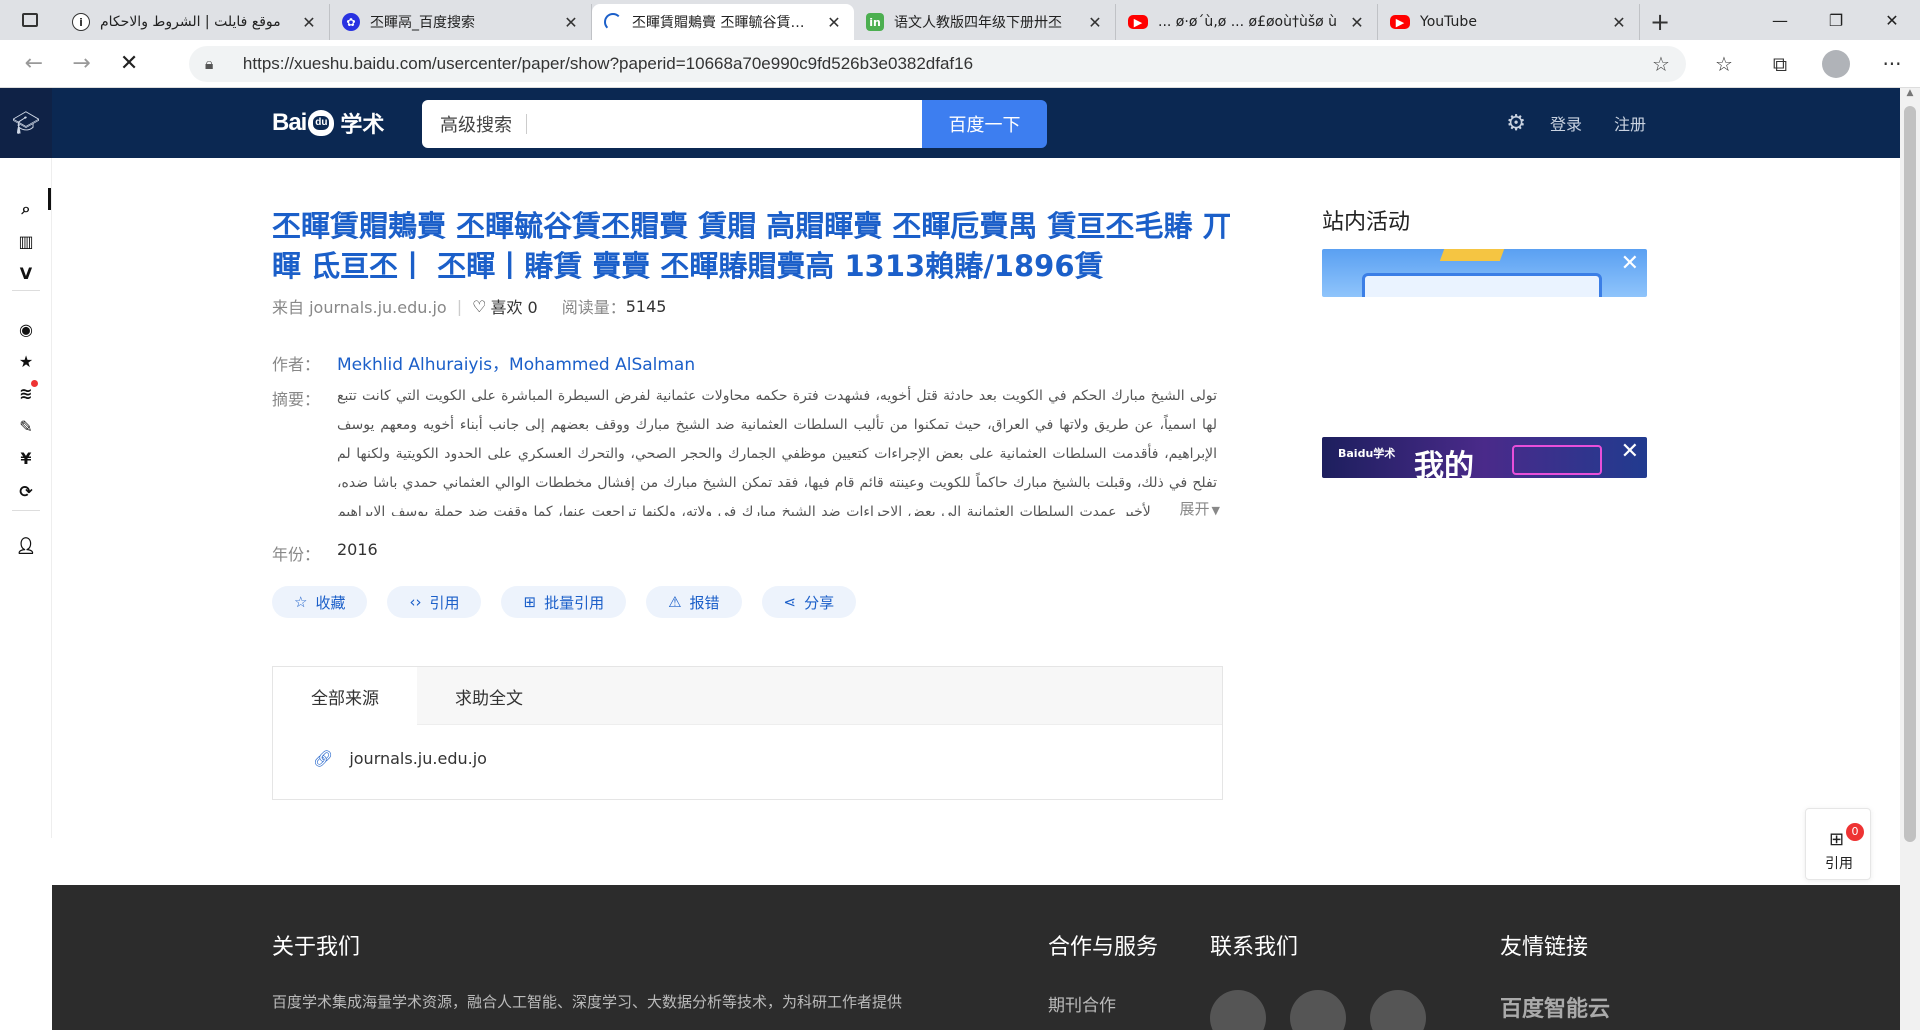 The width and height of the screenshot is (1920, 1030). I want to click on expand-abstract-button: 展开 ▼, so click(1185, 510).